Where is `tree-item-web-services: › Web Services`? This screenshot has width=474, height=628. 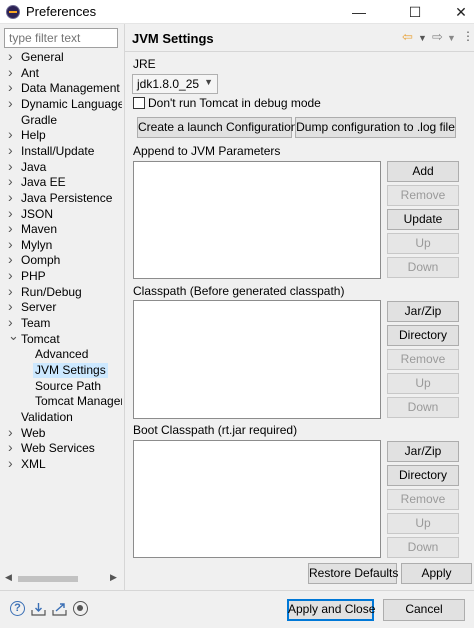 tree-item-web-services: › Web Services is located at coordinates (51, 447).